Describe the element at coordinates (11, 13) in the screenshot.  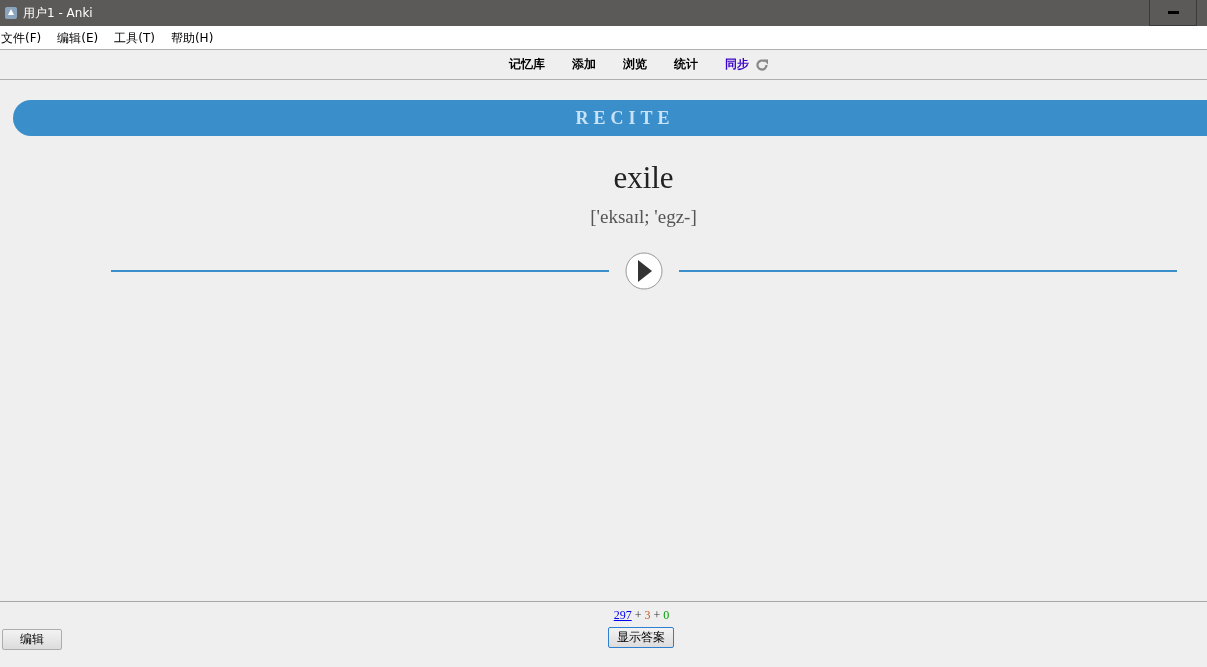
I see `app-icon` at that location.